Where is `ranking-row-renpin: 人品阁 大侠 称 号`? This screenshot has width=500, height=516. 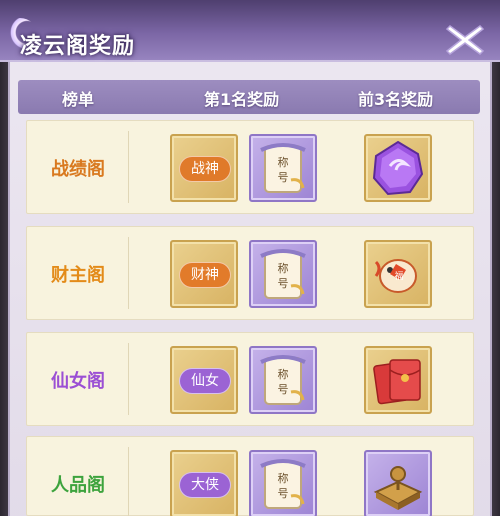 ranking-row-renpin: 人品阁 大侠 称 号 is located at coordinates (250, 476).